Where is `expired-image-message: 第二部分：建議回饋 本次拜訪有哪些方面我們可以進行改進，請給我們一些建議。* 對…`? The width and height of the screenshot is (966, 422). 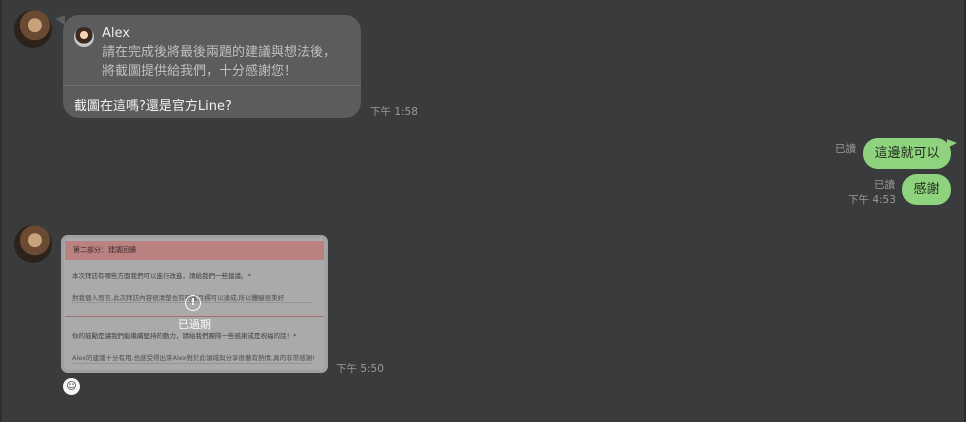 expired-image-message: 第二部分：建議回饋 本次拜訪有哪些方面我們可以進行改進，請給我們一些建議。* 對… is located at coordinates (194, 304).